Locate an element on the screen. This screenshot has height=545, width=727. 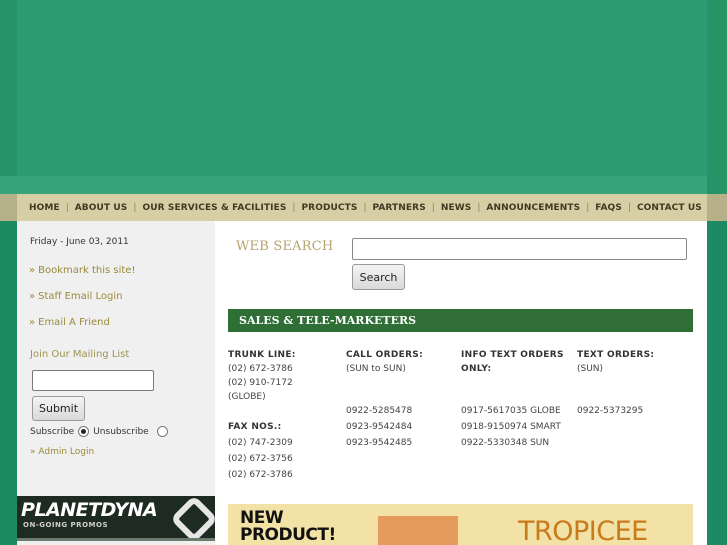
subscribe-radio is located at coordinates (84, 431).